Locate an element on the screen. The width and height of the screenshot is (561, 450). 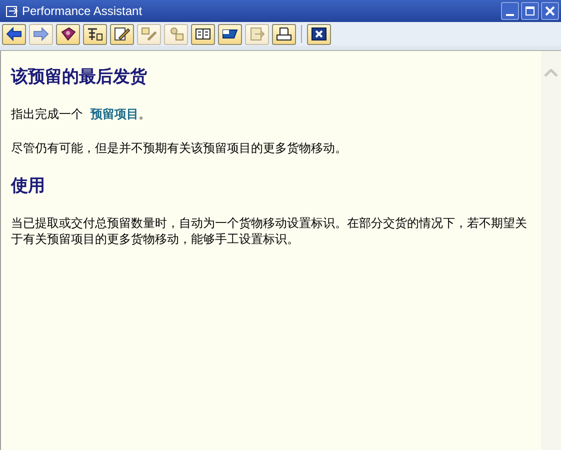
scroll-up-icon is located at coordinates (551, 73).